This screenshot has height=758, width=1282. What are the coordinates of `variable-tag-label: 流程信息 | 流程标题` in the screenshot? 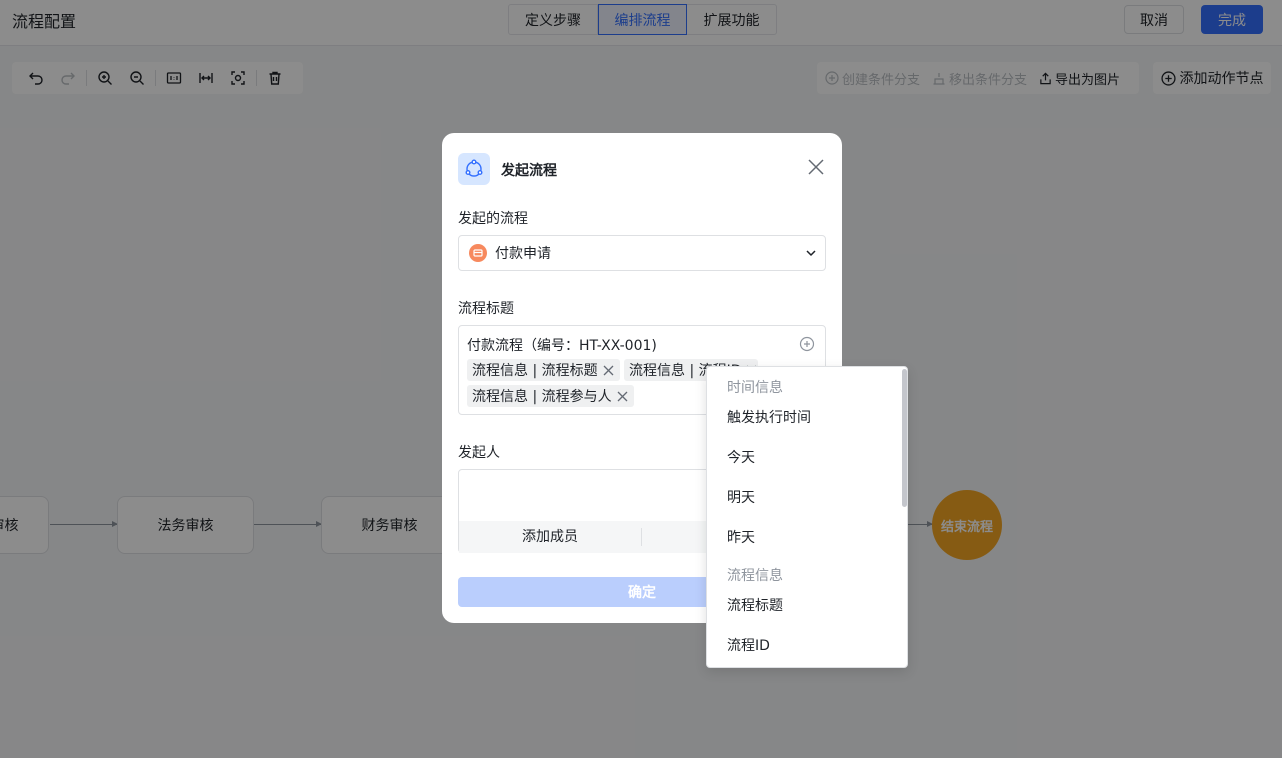 It's located at (535, 371).